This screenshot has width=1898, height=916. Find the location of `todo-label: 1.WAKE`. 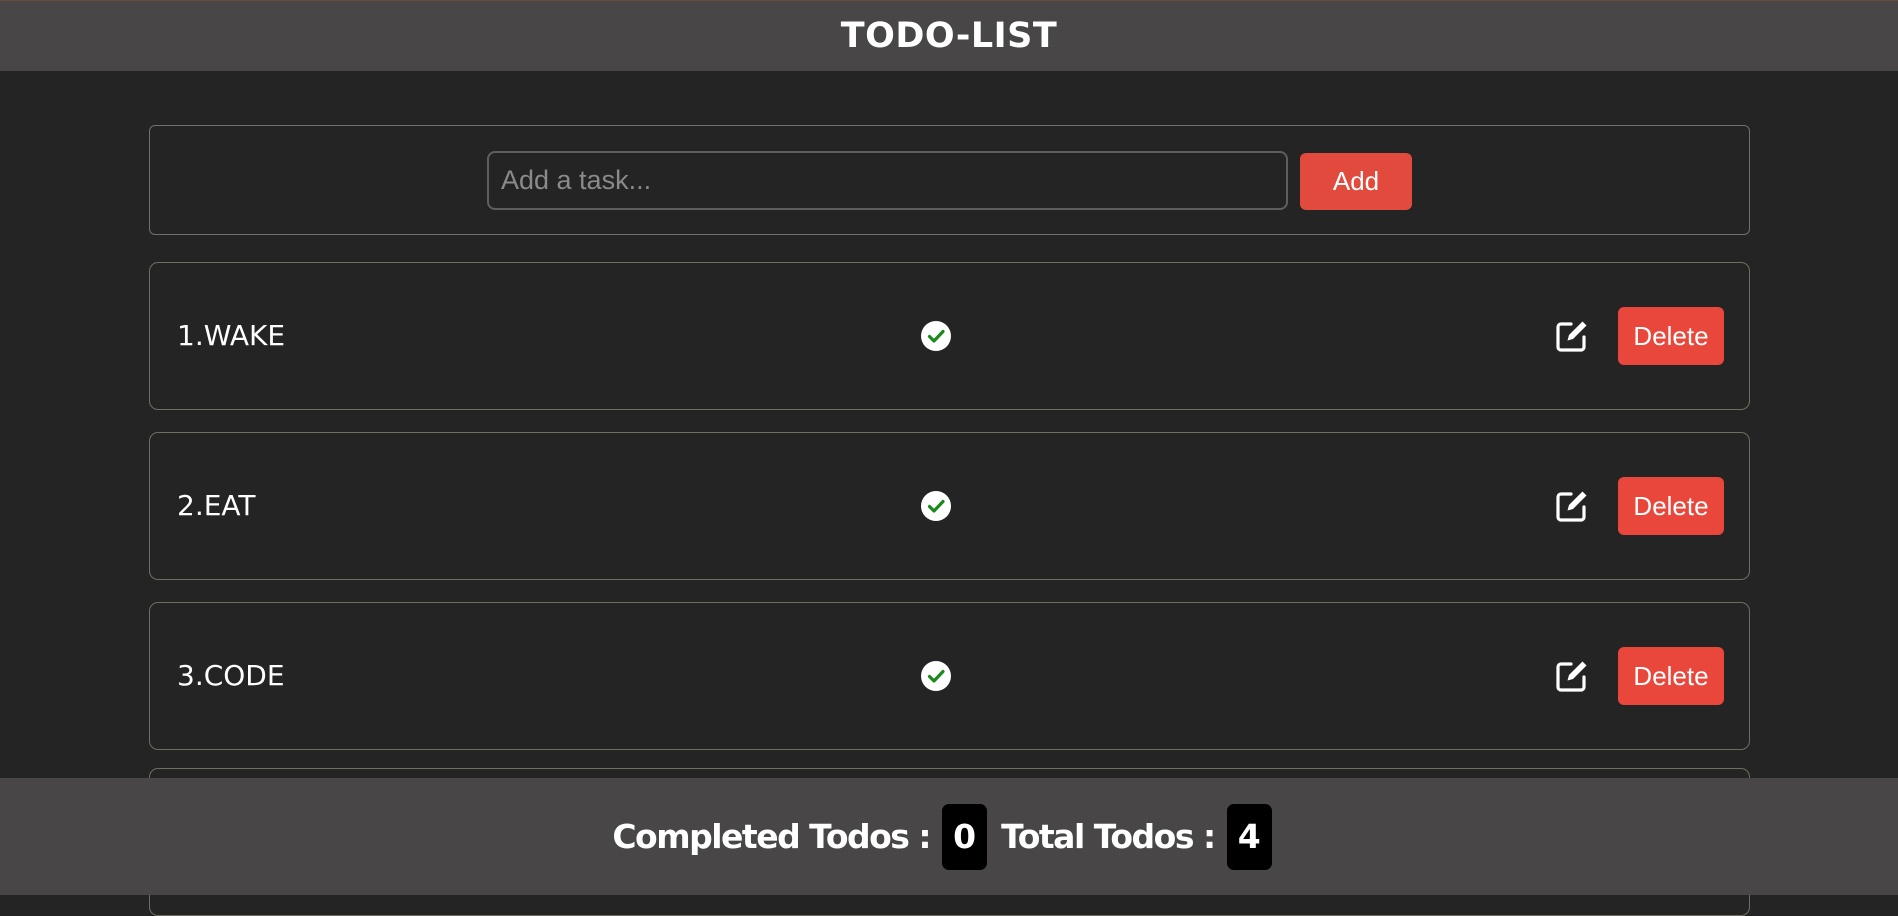

todo-label: 1.WAKE is located at coordinates (231, 335).